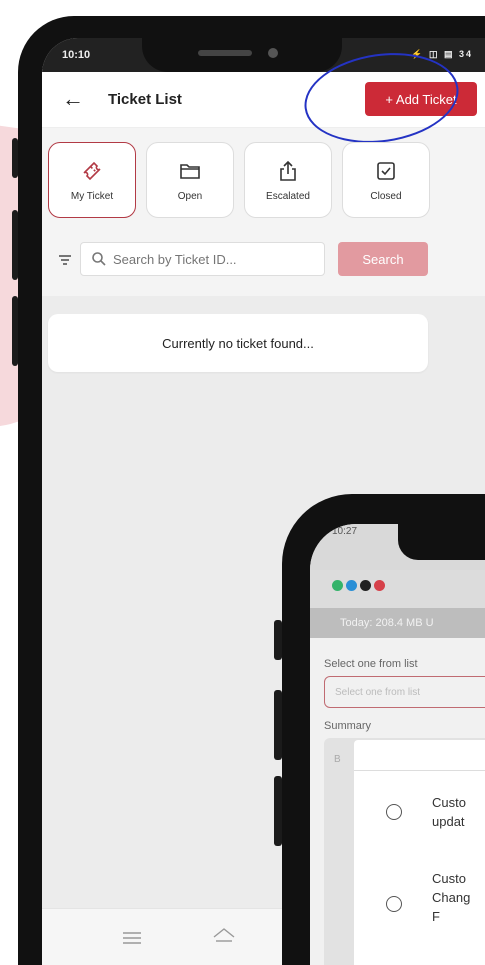 The image size is (485, 965). What do you see at coordinates (225, 53) in the screenshot?
I see `speaker-grill` at bounding box center [225, 53].